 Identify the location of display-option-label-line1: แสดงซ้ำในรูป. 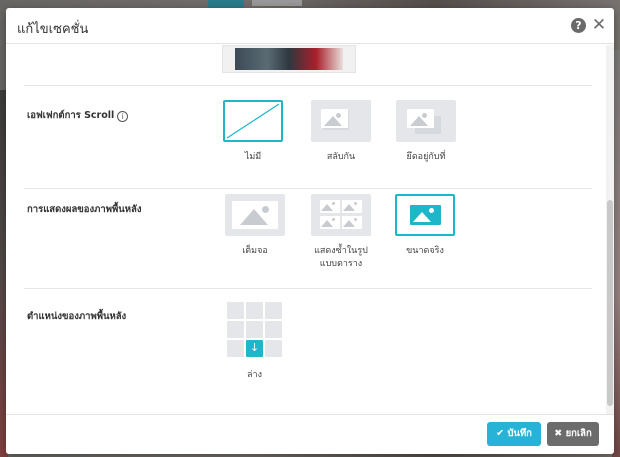
(341, 251).